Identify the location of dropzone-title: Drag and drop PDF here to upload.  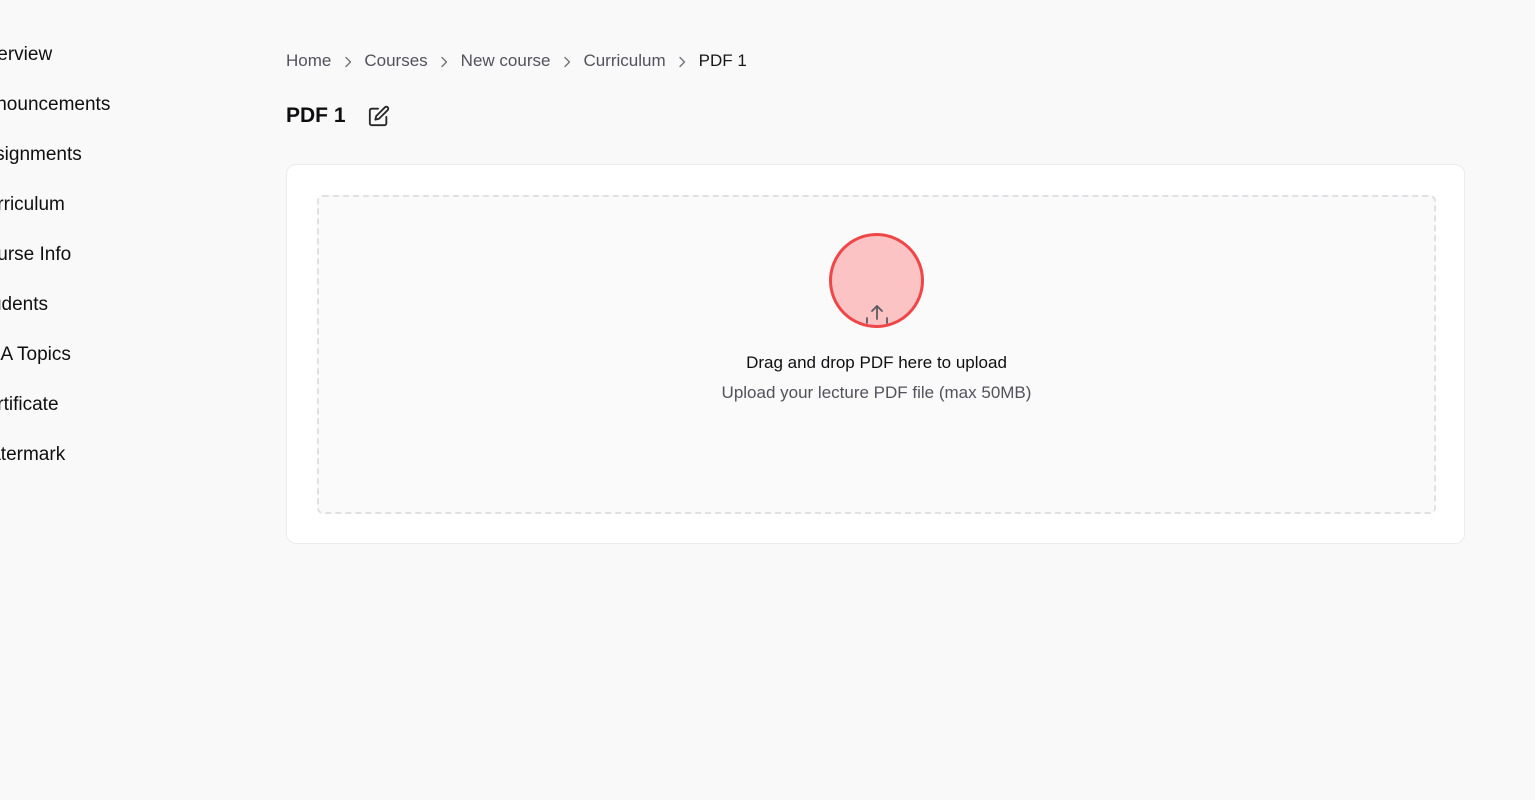
(876, 362).